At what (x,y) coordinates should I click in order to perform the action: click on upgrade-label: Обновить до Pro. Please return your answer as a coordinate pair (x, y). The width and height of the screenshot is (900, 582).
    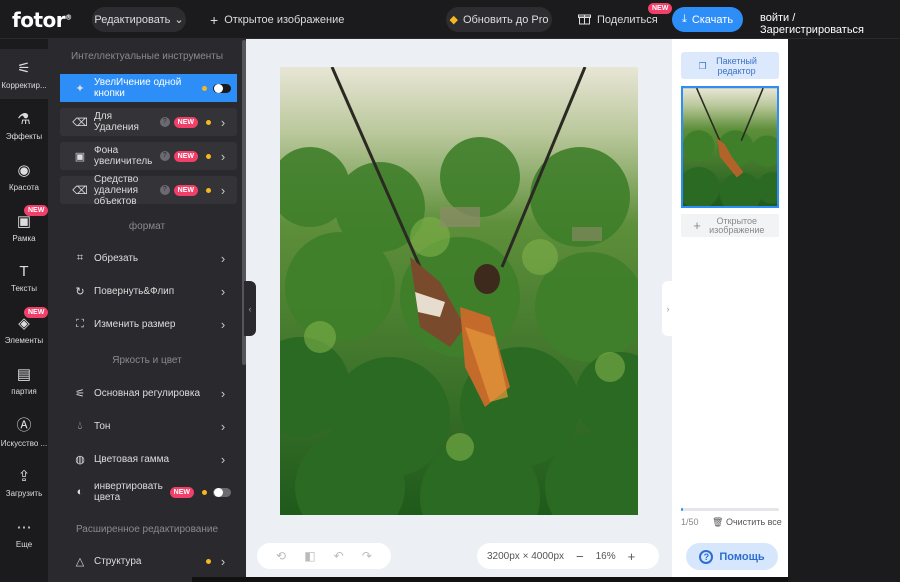
    Looking at the image, I should click on (505, 19).